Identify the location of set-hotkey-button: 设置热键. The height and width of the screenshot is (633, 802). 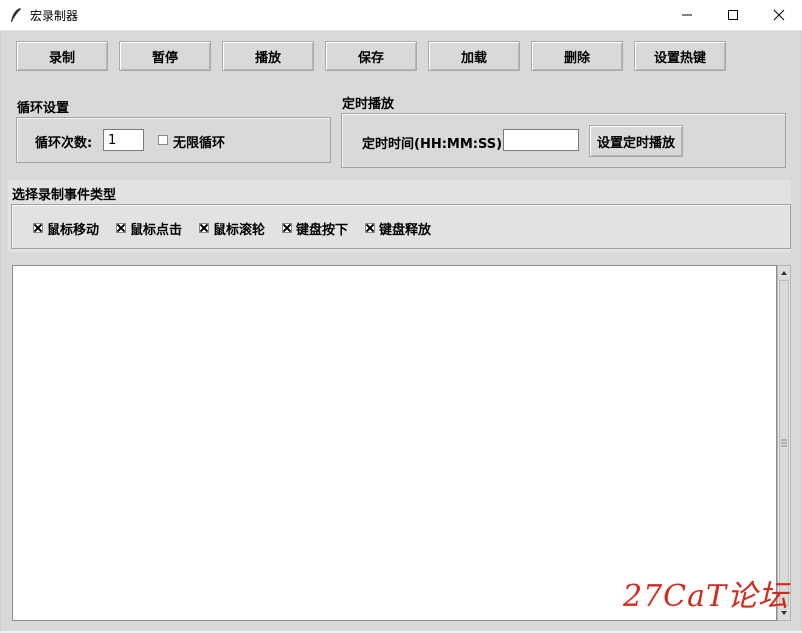
(680, 56).